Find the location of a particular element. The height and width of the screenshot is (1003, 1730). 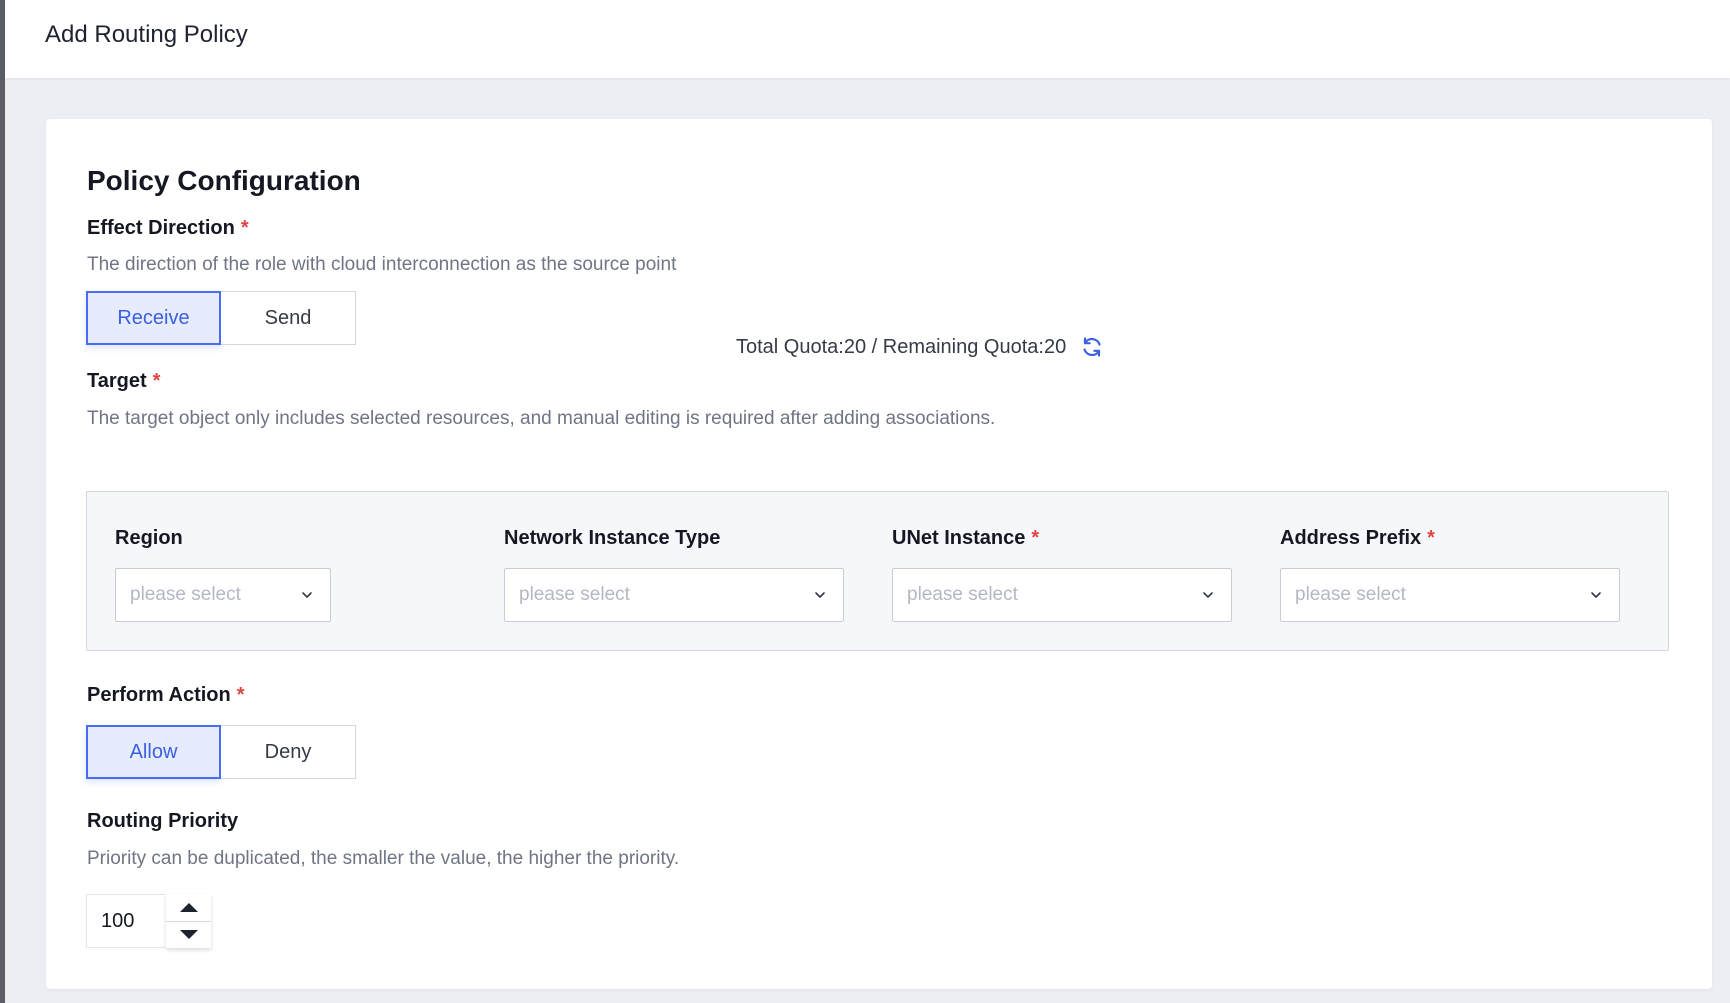

address-prefix-label: Address Prefix * is located at coordinates (1357, 538).